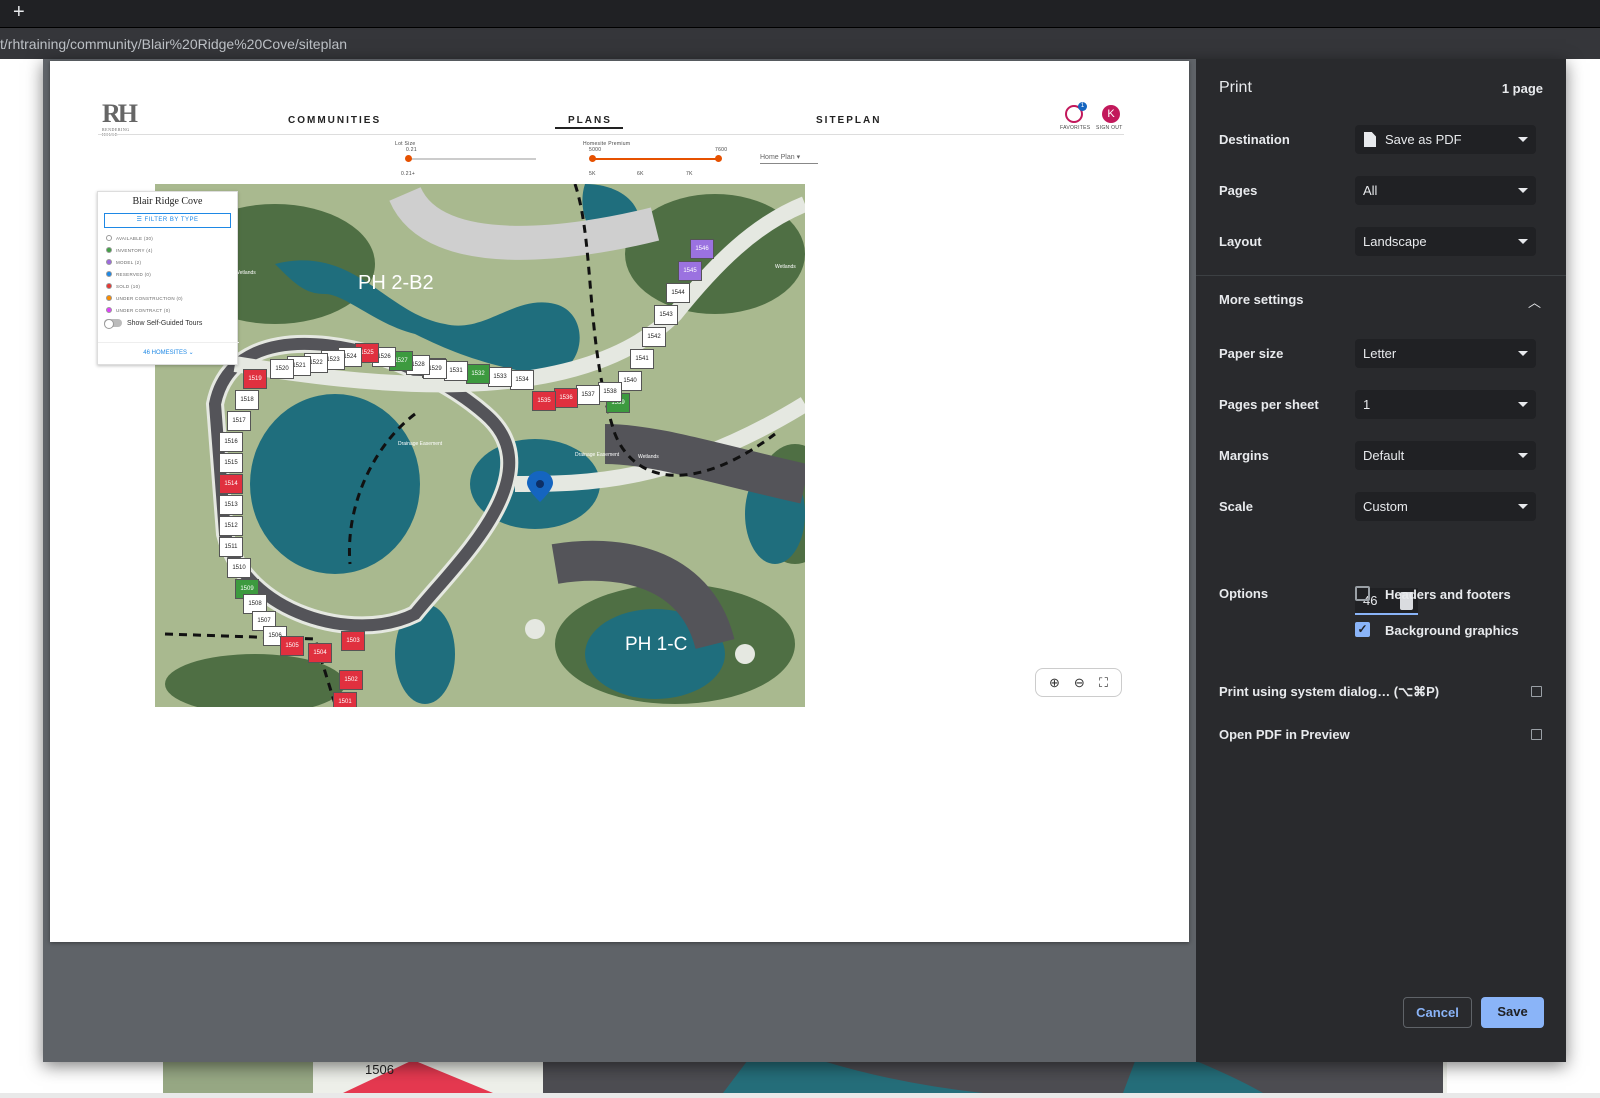 This screenshot has width=1600, height=1098. What do you see at coordinates (408, 158) in the screenshot?
I see `lot-size-handle` at bounding box center [408, 158].